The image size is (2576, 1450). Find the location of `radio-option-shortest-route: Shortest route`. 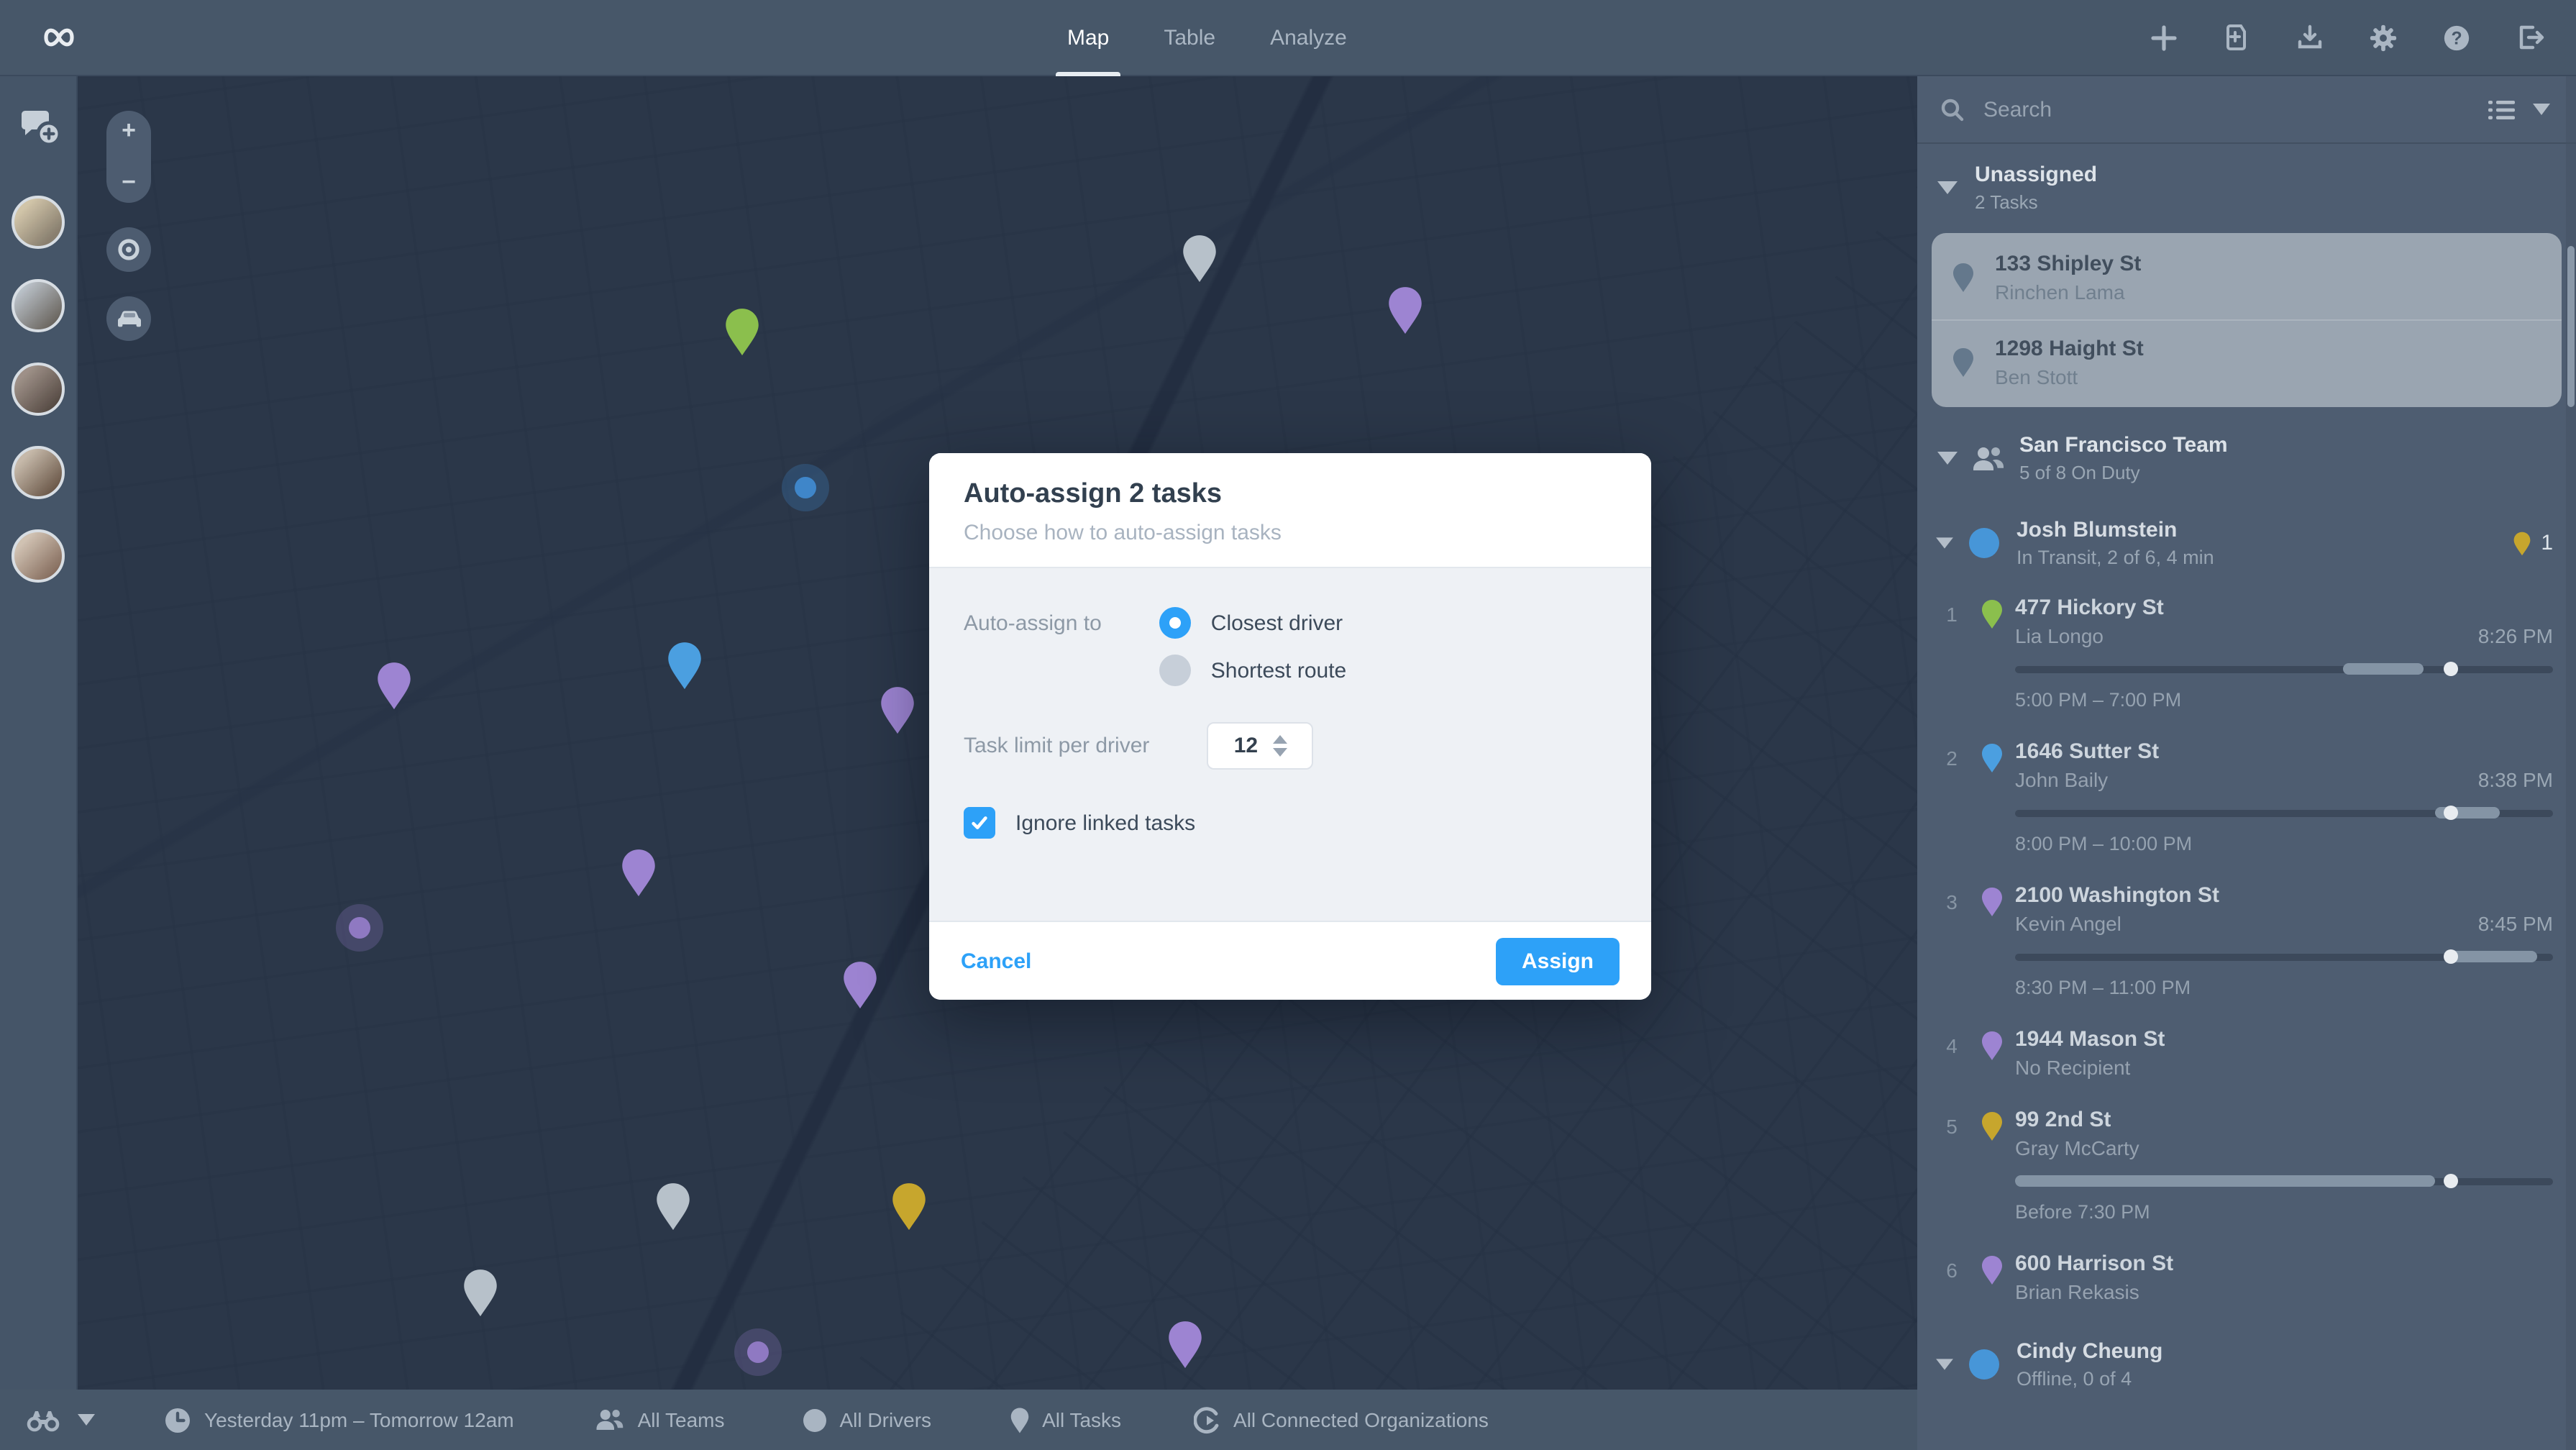

radio-option-shortest-route: Shortest route is located at coordinates (1252, 670).